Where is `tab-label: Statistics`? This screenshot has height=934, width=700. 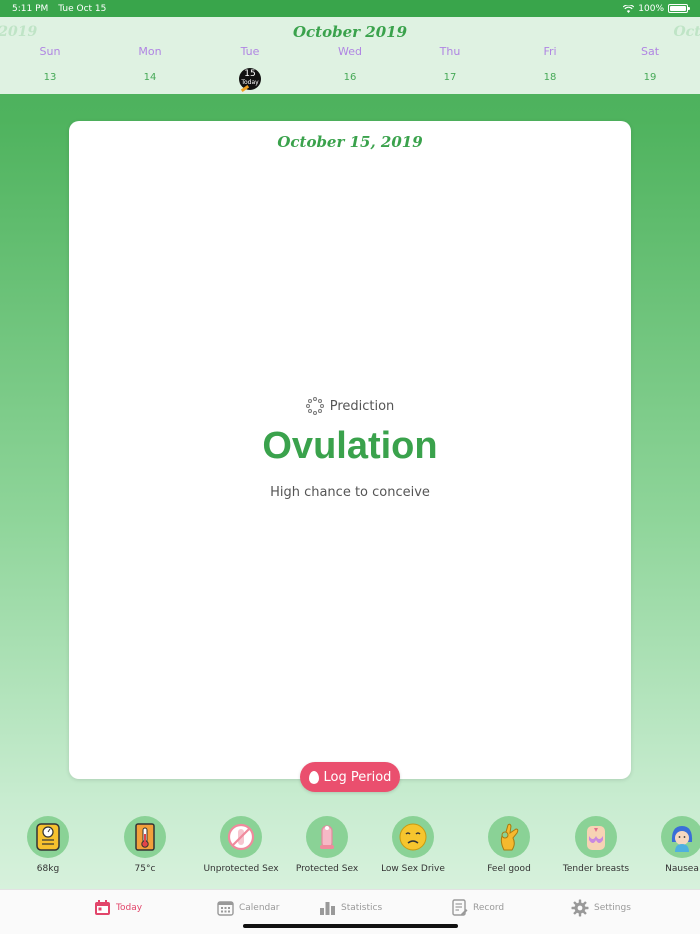
tab-label: Statistics is located at coordinates (362, 907).